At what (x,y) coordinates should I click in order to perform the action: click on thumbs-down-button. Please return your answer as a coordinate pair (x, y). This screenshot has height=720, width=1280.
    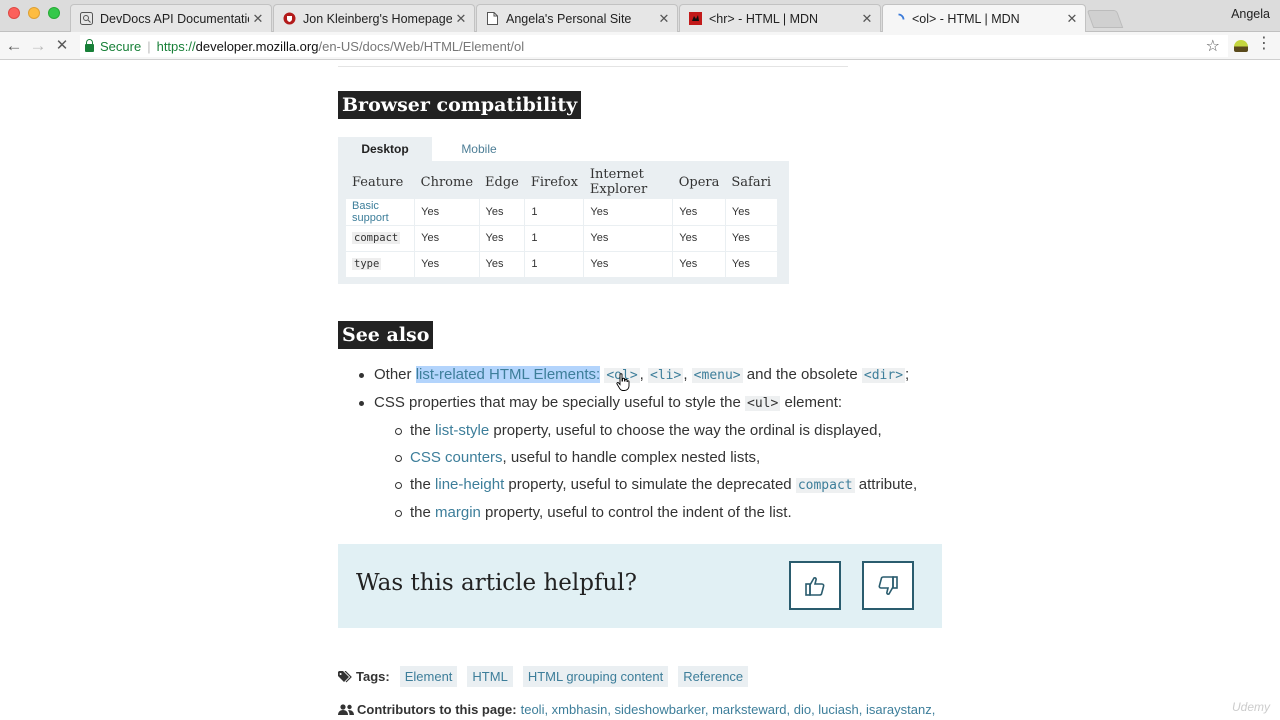
    Looking at the image, I should click on (888, 585).